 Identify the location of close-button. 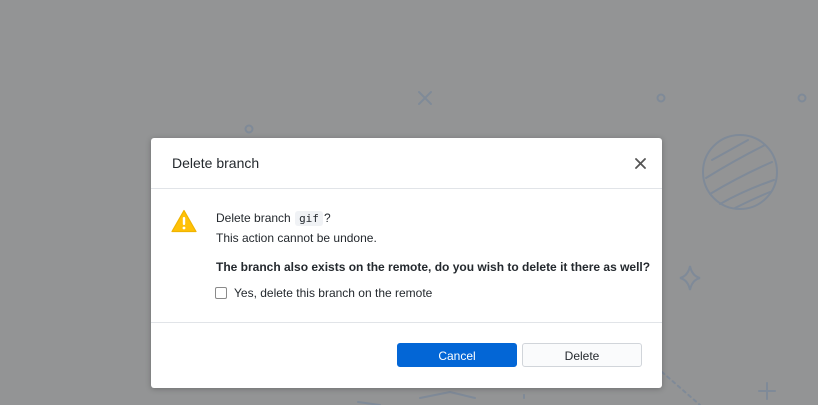
(641, 164).